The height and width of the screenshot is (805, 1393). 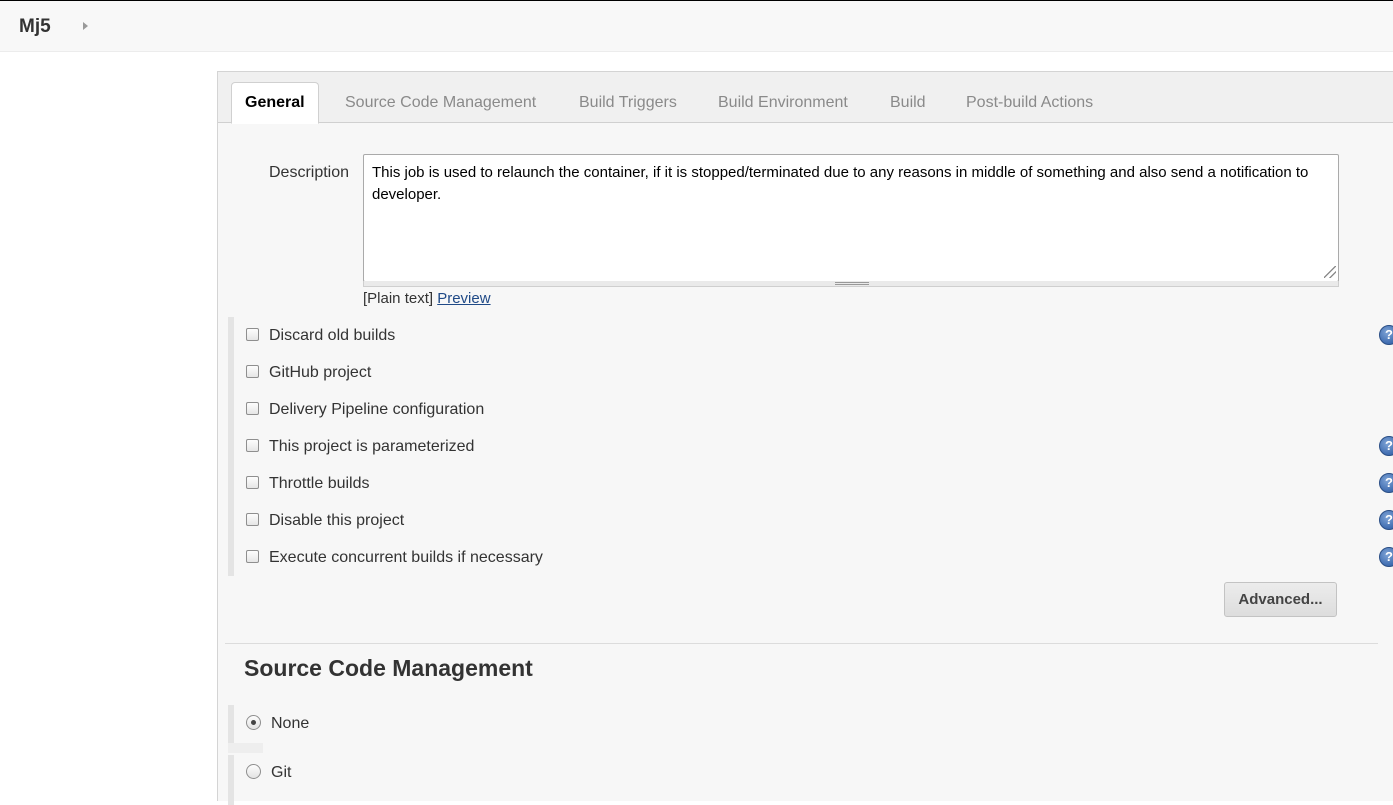 I want to click on throttle-builds-checkbox, so click(x=252, y=482).